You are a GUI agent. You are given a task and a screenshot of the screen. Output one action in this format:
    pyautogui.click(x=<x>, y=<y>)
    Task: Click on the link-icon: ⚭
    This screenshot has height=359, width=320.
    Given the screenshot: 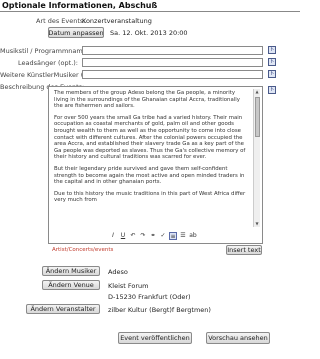 What is the action you would take?
    pyautogui.click(x=153, y=236)
    